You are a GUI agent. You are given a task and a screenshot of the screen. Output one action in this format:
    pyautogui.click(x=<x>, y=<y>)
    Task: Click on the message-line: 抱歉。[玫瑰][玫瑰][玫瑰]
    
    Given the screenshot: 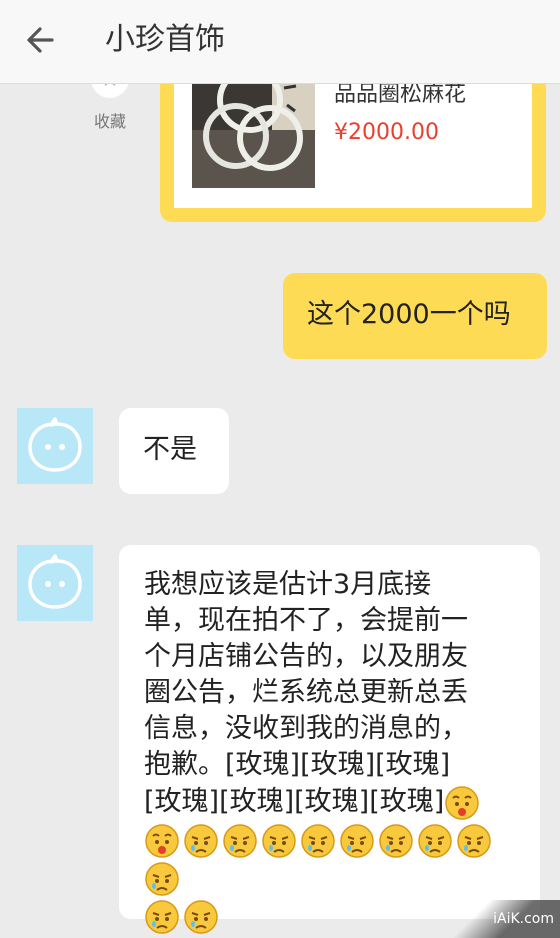 What is the action you would take?
    pyautogui.click(x=297, y=764)
    